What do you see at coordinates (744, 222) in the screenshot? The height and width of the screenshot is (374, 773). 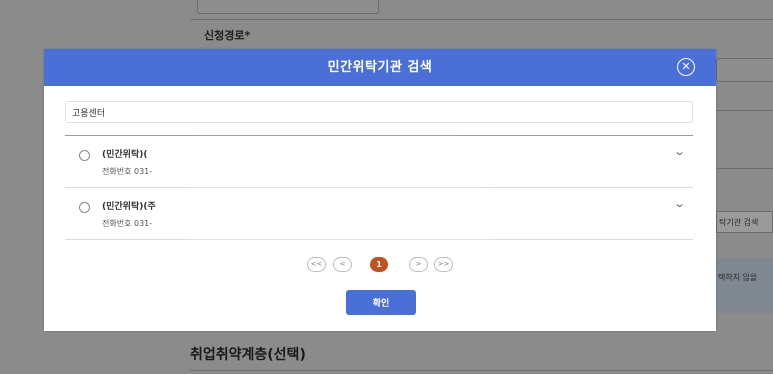 I see `background-agency-search-button: 탁기관 검색` at bounding box center [744, 222].